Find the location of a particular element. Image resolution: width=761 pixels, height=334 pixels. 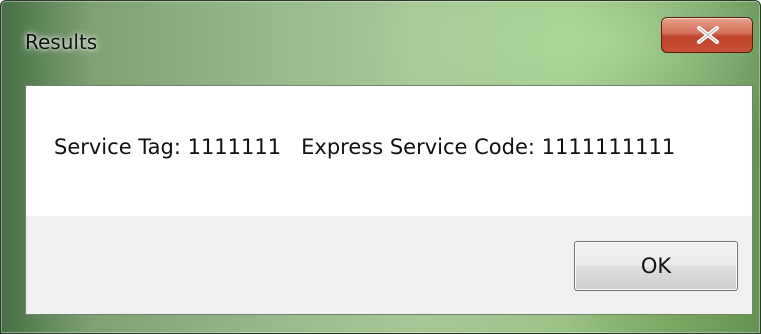

close-x-icon is located at coordinates (708, 35).